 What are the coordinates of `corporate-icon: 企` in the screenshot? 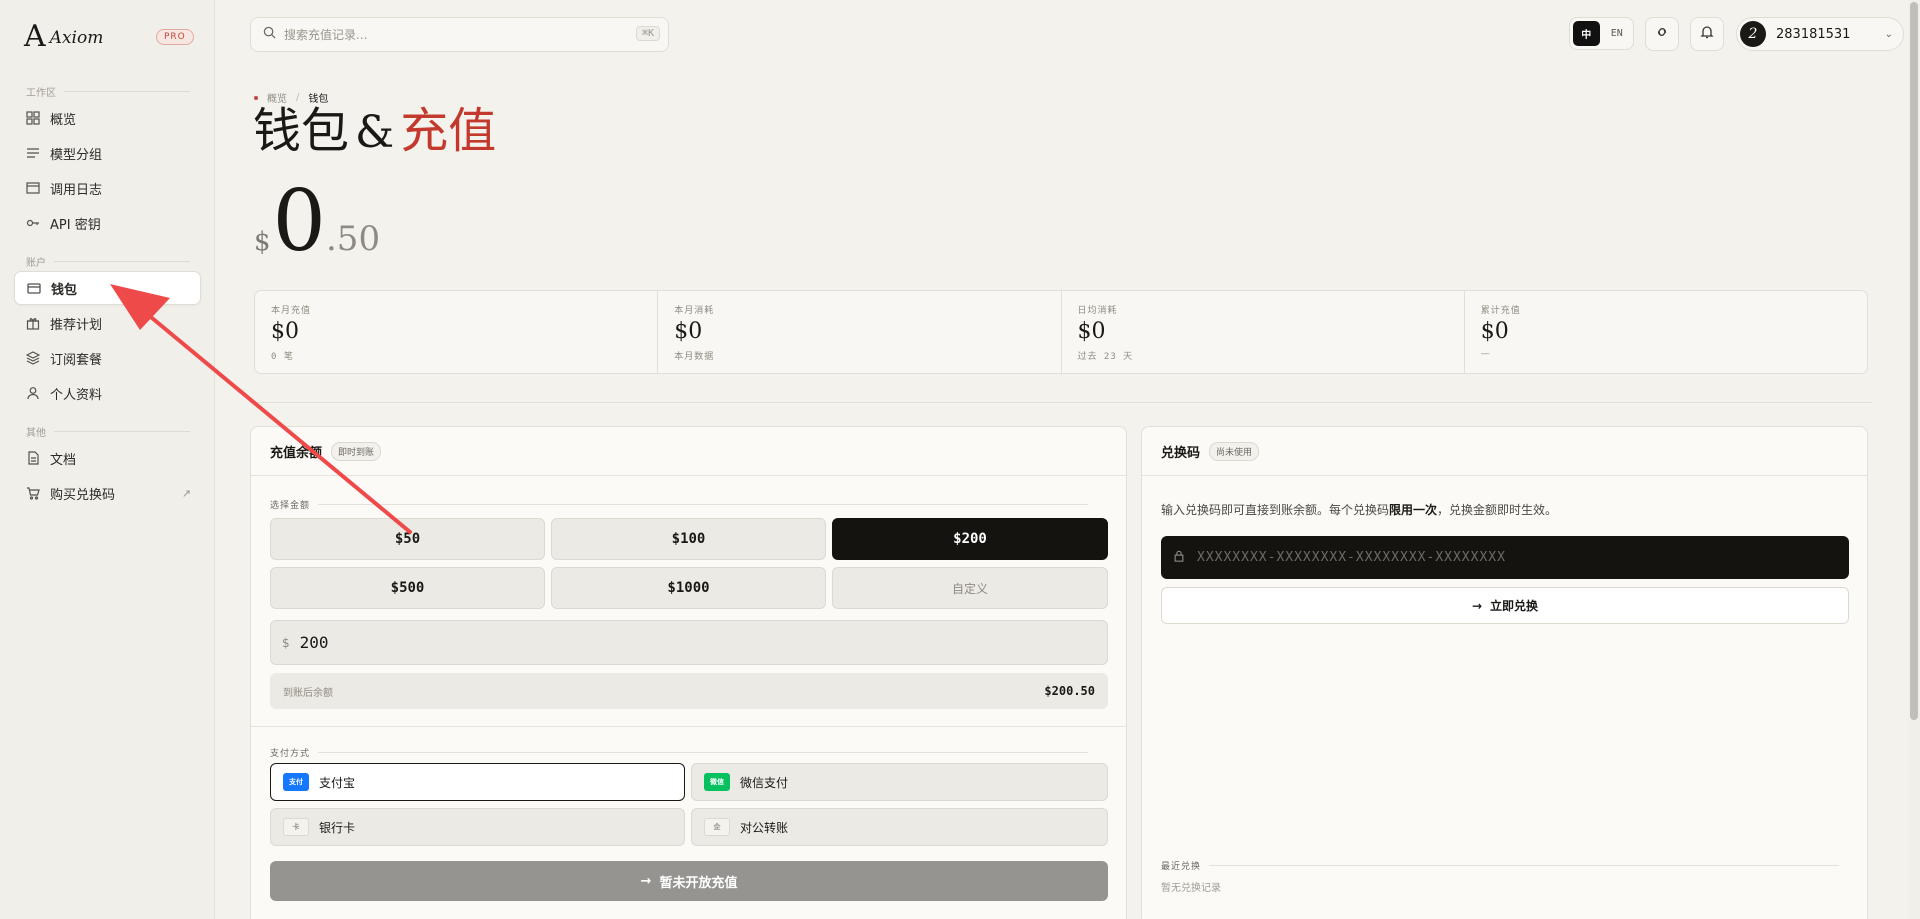 It's located at (717, 827).